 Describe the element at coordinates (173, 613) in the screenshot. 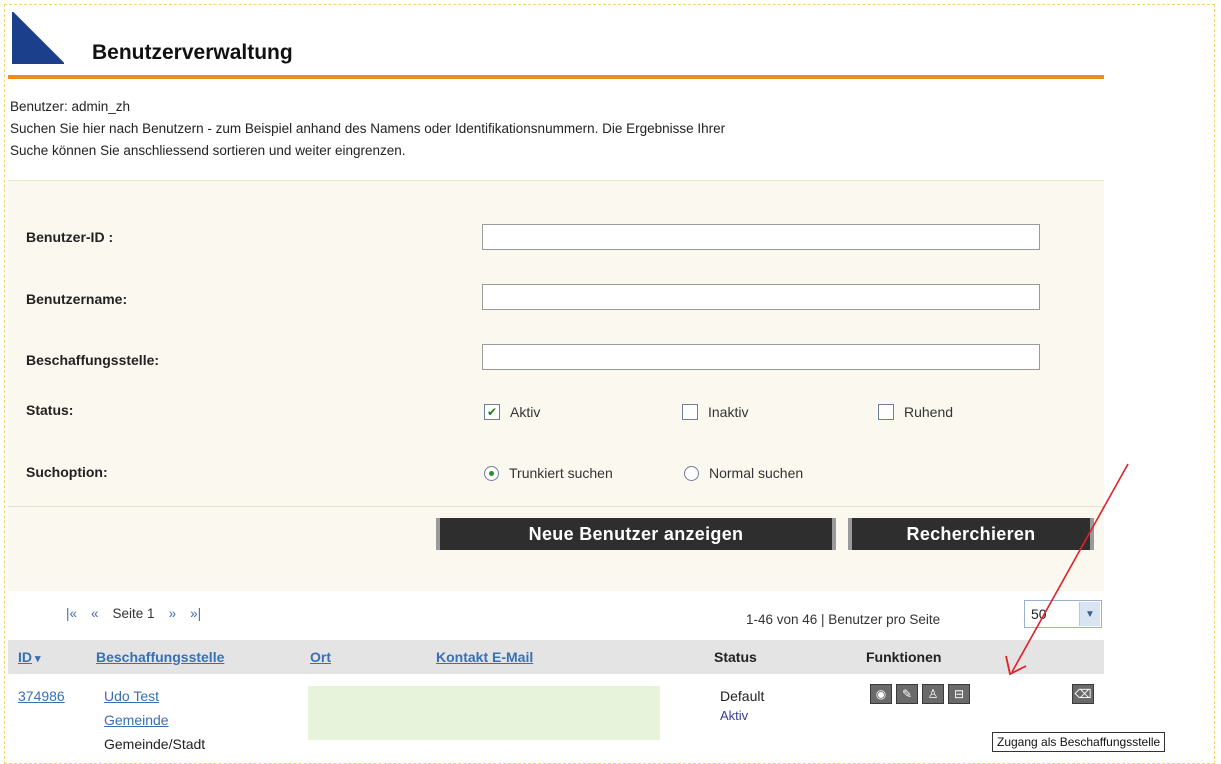

I see `next-page-link: »` at that location.